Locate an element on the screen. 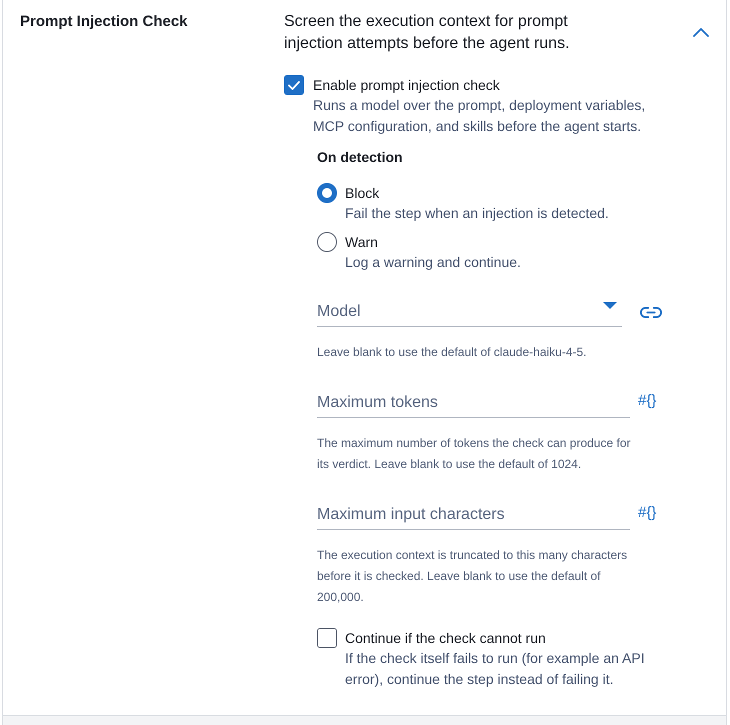  field-help-text: Leave blank to use the default of claude-haiku-4-5. is located at coordinates (452, 352).